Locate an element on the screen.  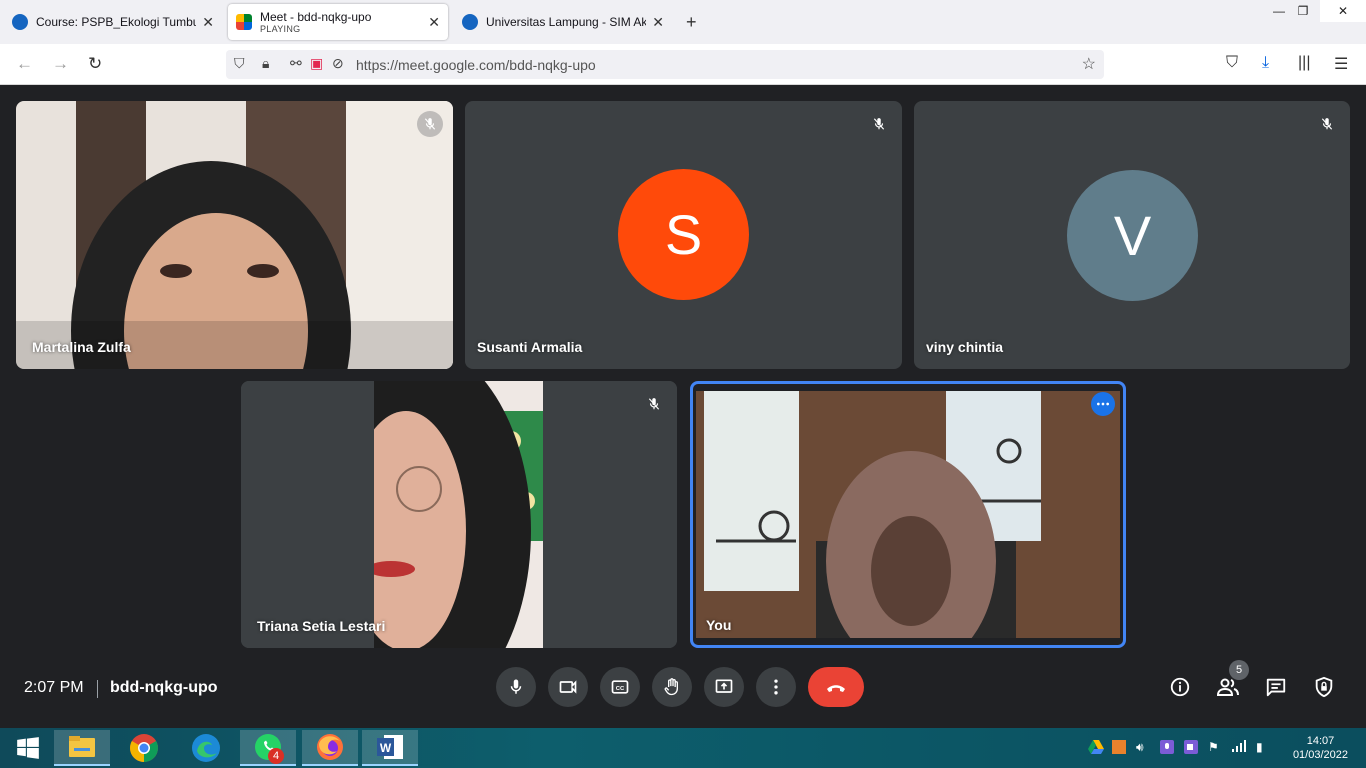
tab-course: Course: PSPB_Ekologi Tumbuha ✕ is located at coordinates (113, 22).